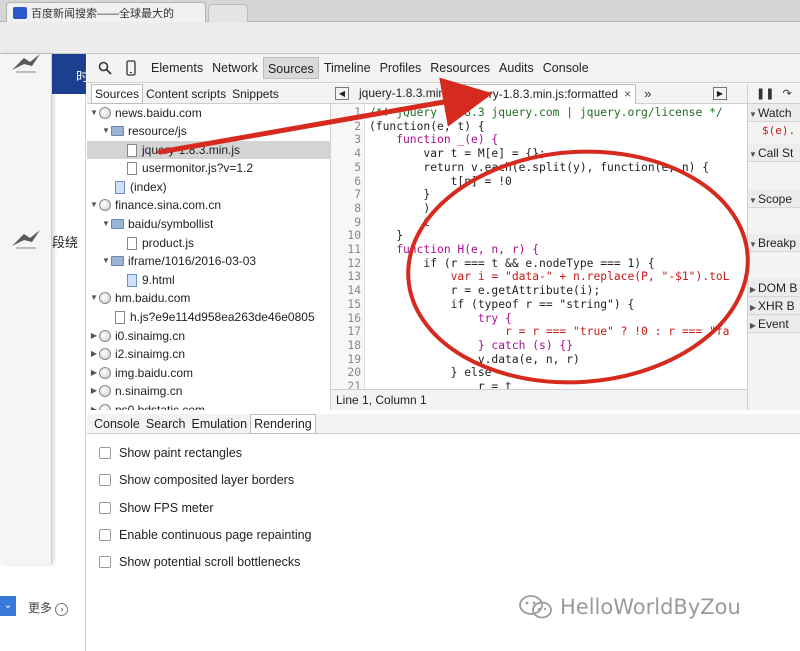 The width and height of the screenshot is (800, 651). I want to click on close-icon: ×, so click(627, 94).